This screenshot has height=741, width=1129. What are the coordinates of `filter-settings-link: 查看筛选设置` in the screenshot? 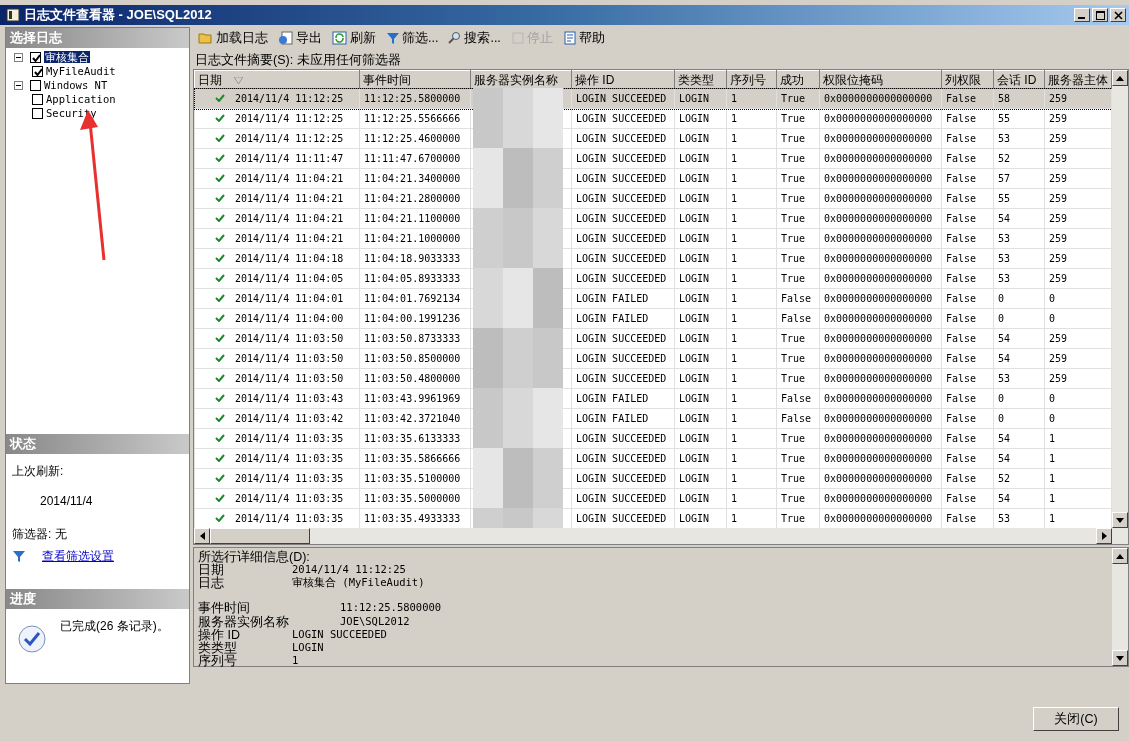 It's located at (78, 556).